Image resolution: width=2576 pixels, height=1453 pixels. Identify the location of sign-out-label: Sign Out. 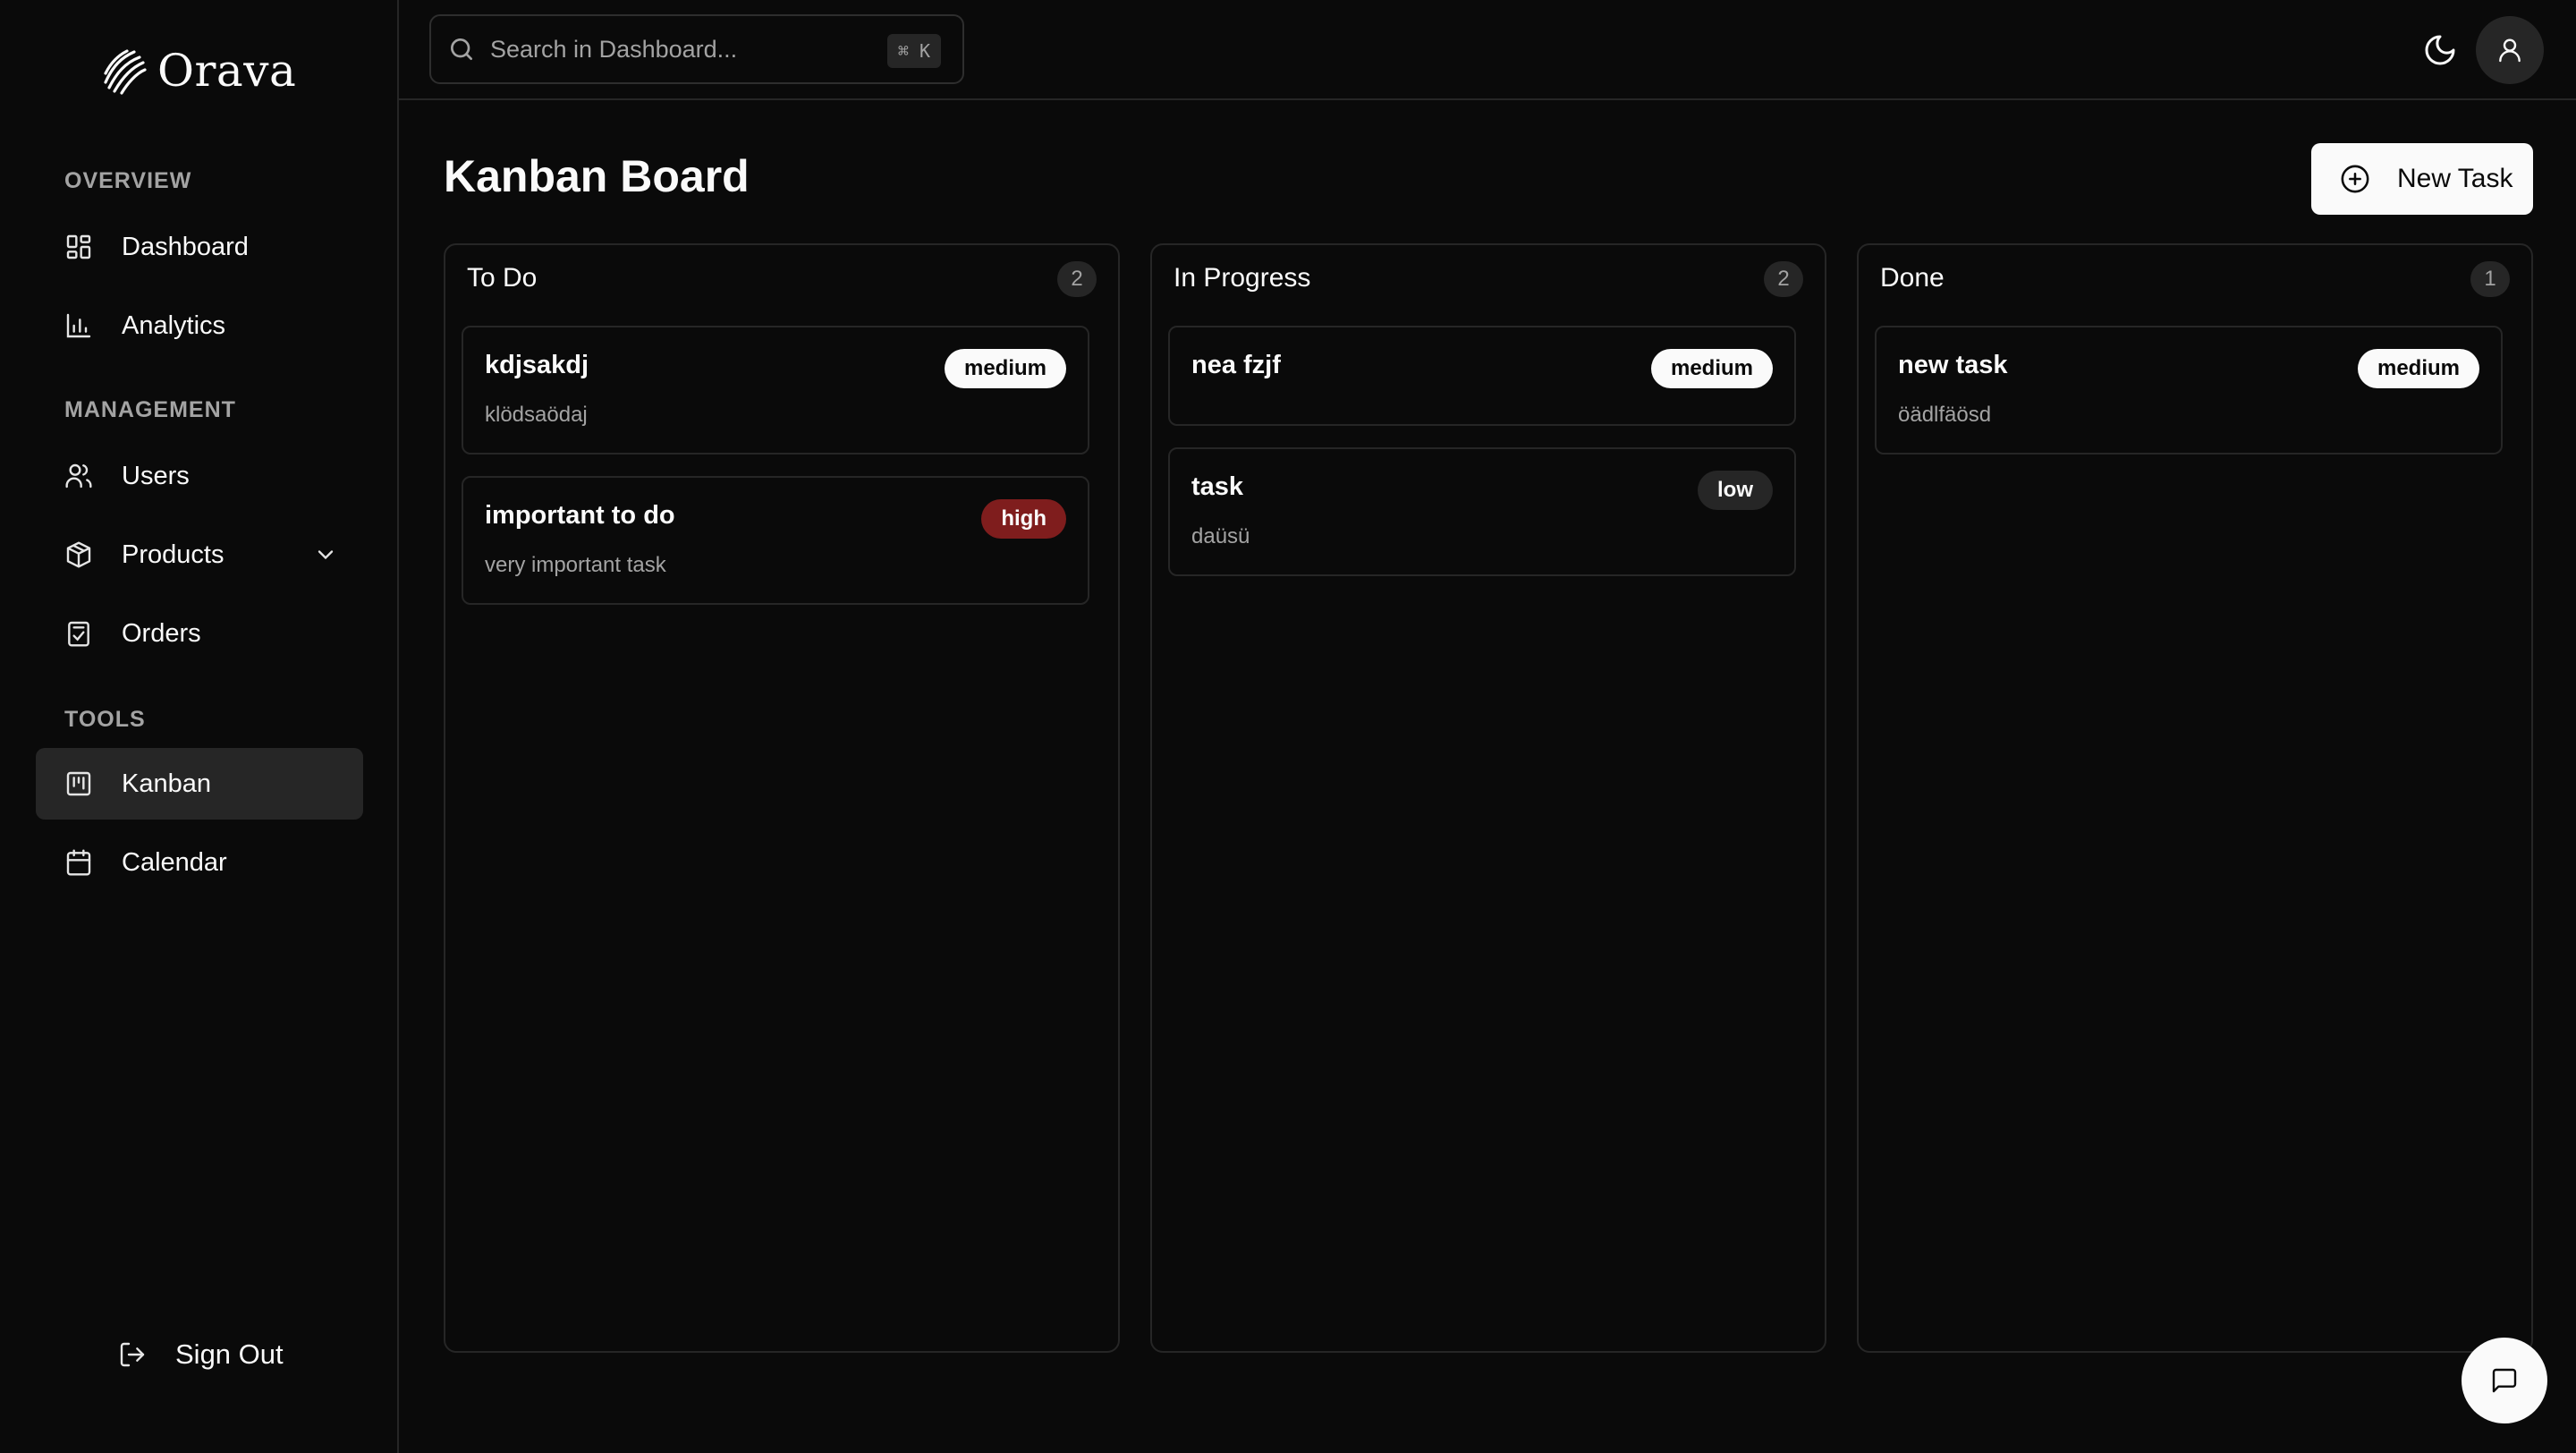
(229, 1354).